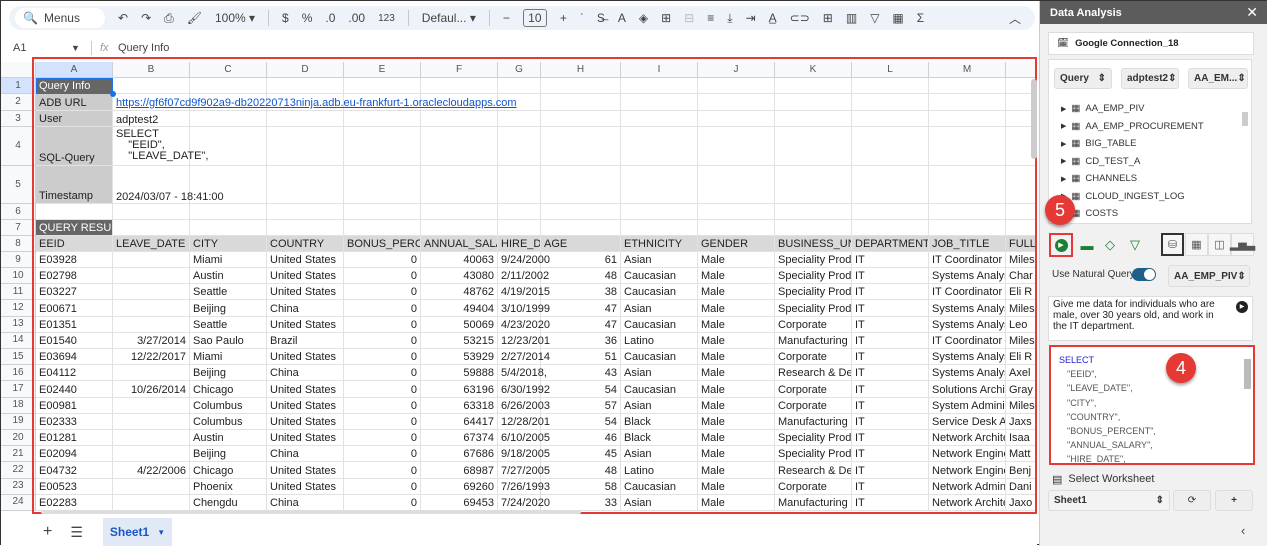  What do you see at coordinates (1061, 245) in the screenshot?
I see `run-query-button: ▶` at bounding box center [1061, 245].